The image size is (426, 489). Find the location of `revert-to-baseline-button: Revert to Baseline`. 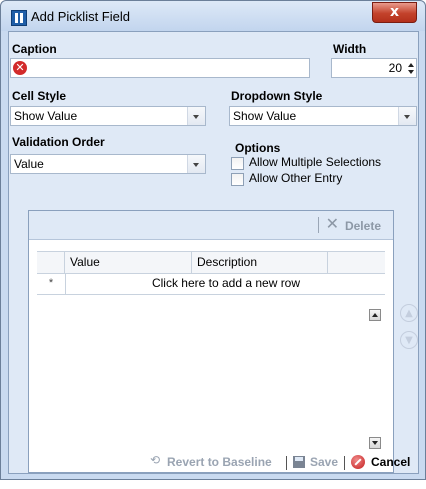

revert-to-baseline-button: Revert to Baseline is located at coordinates (219, 462).